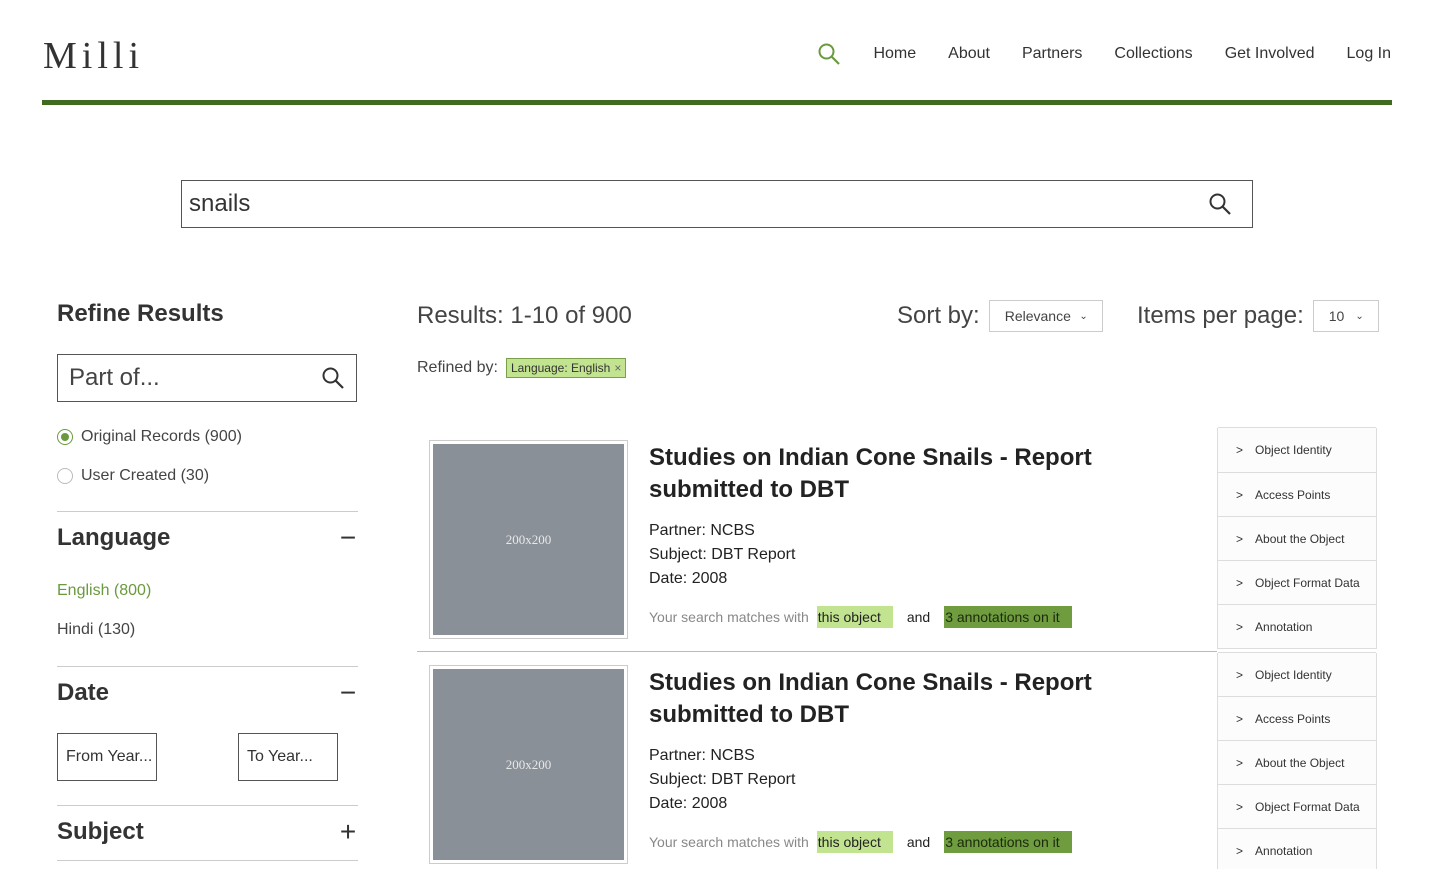 The width and height of the screenshot is (1436, 869). I want to click on facet-language-hindi: Hindi (130), so click(207, 630).